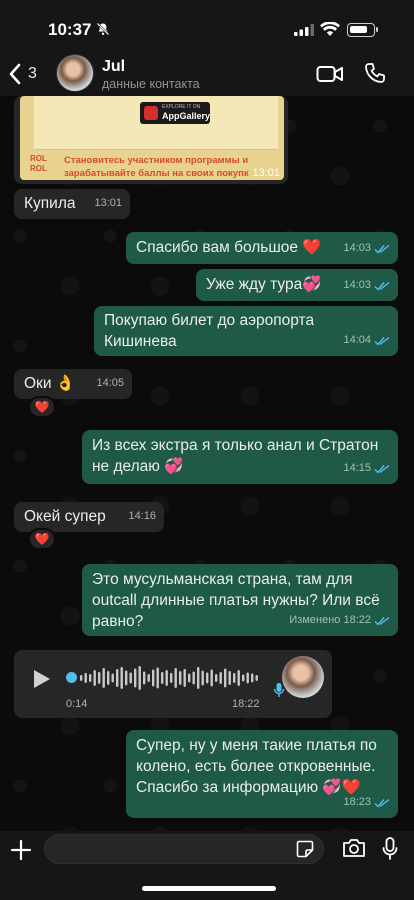  I want to click on message-outgoing: Уже жду тура💞 14:03, so click(297, 285).